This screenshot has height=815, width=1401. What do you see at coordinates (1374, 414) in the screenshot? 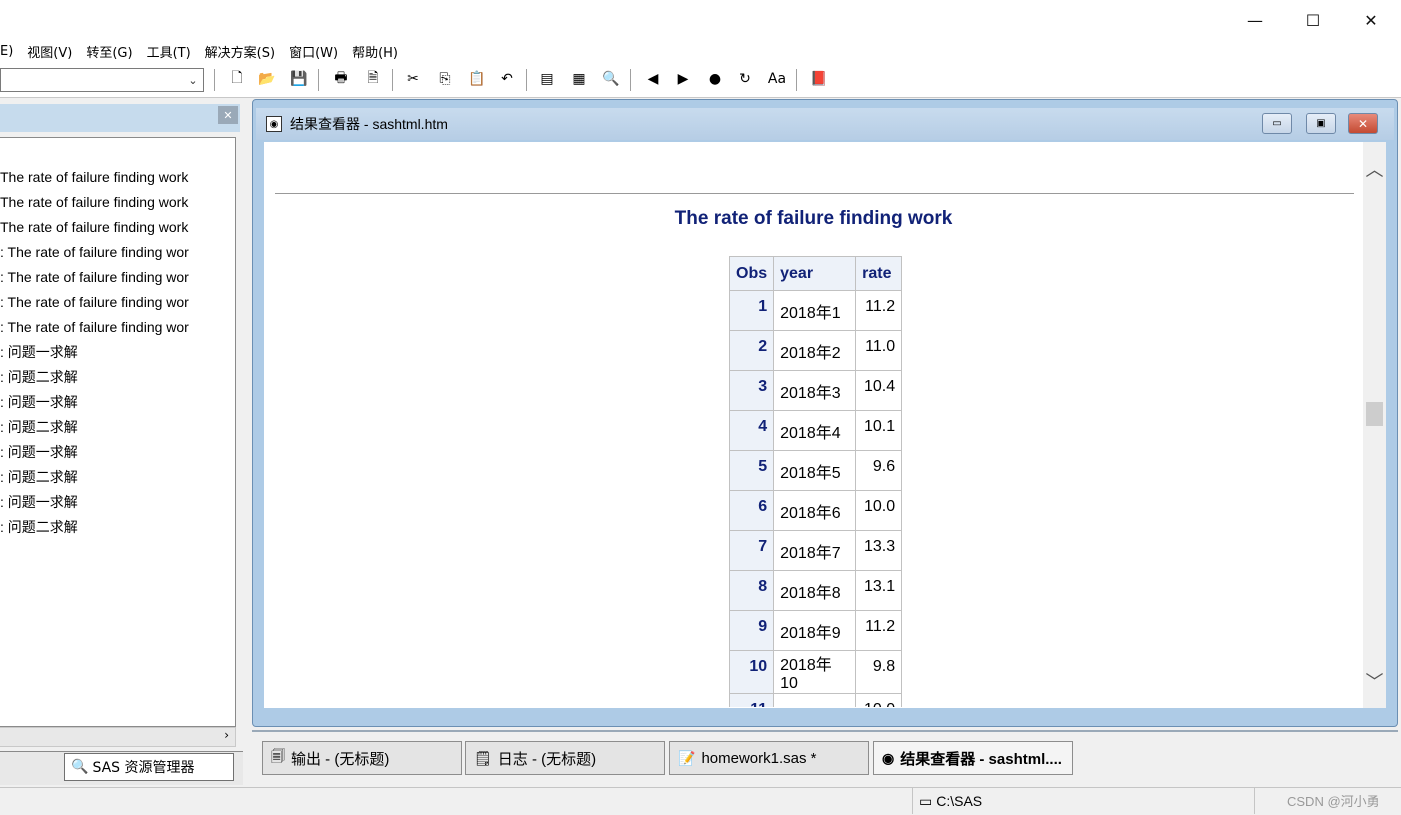
I see `scrollbar-thumb` at bounding box center [1374, 414].